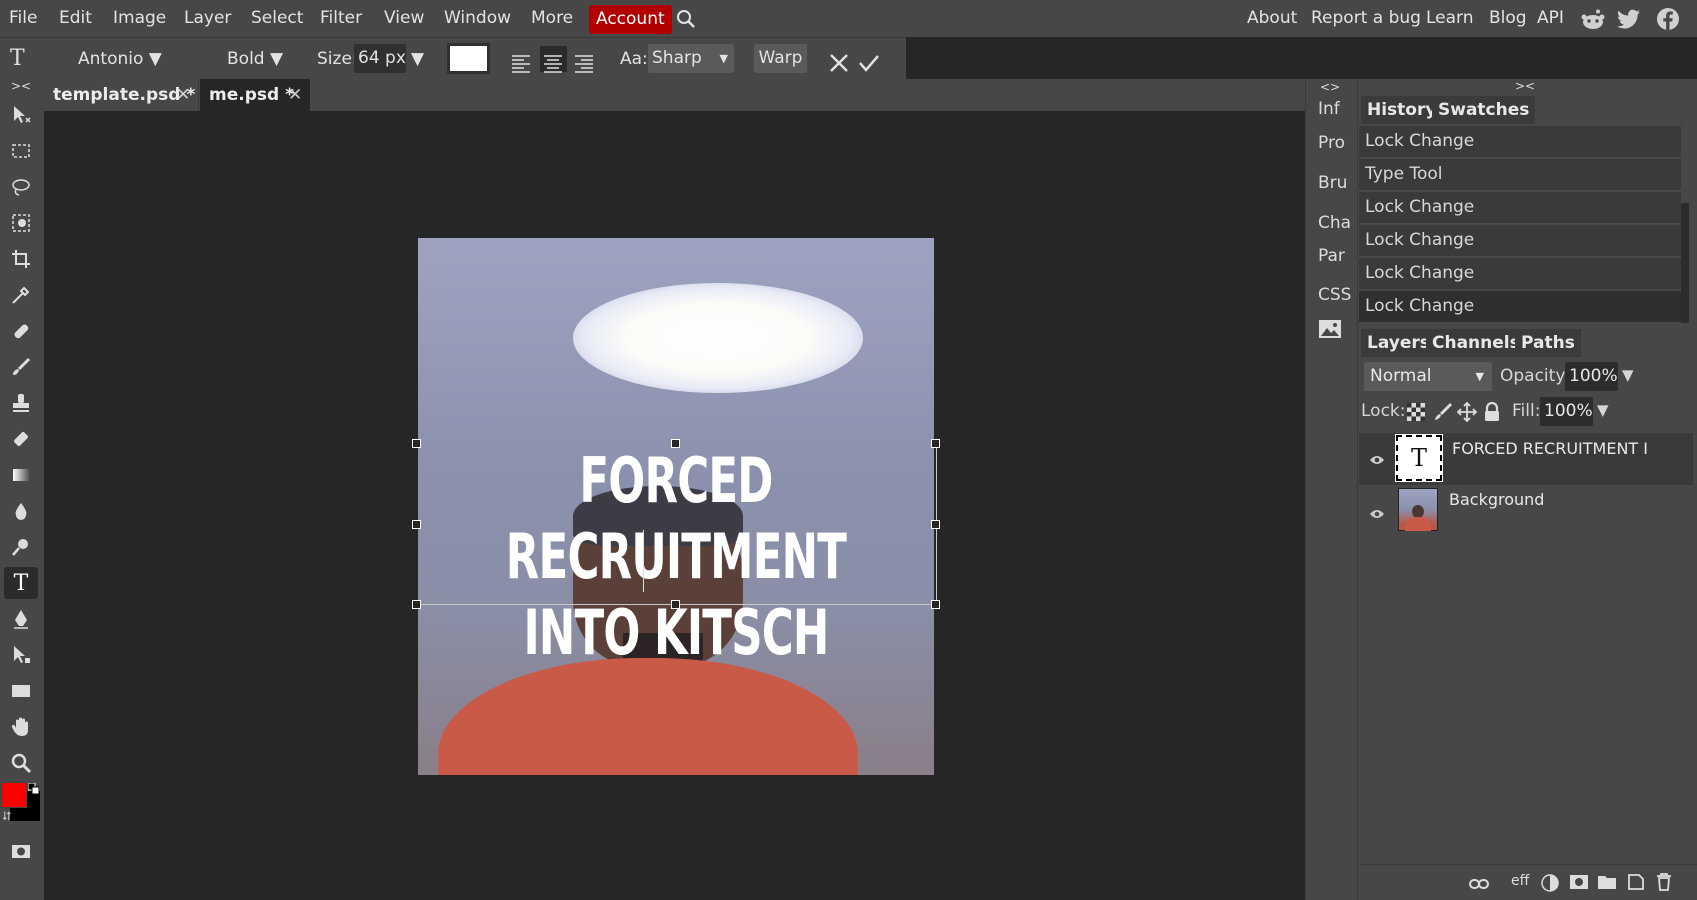 This screenshot has width=1697, height=900. Describe the element at coordinates (1526, 511) in the screenshot. I see `layer-row-background: Background` at that location.